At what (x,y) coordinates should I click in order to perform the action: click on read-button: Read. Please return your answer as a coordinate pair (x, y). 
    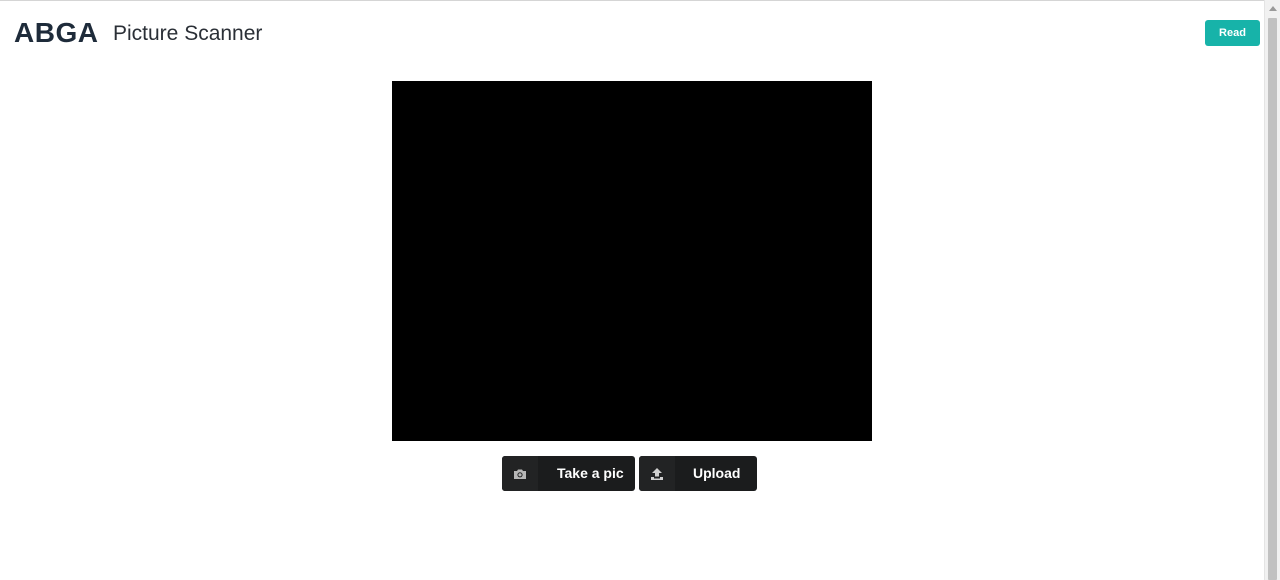
    Looking at the image, I should click on (1232, 33).